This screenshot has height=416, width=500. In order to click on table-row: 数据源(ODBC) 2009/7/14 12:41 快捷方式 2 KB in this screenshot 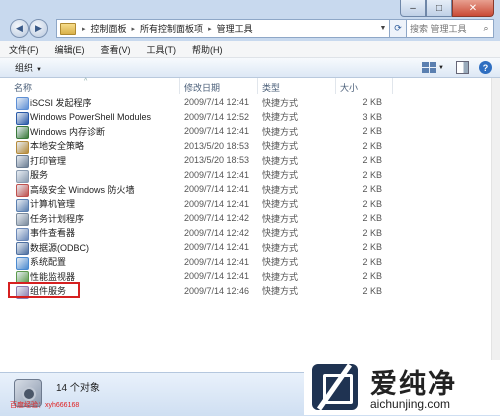, I will do `click(245, 247)`.